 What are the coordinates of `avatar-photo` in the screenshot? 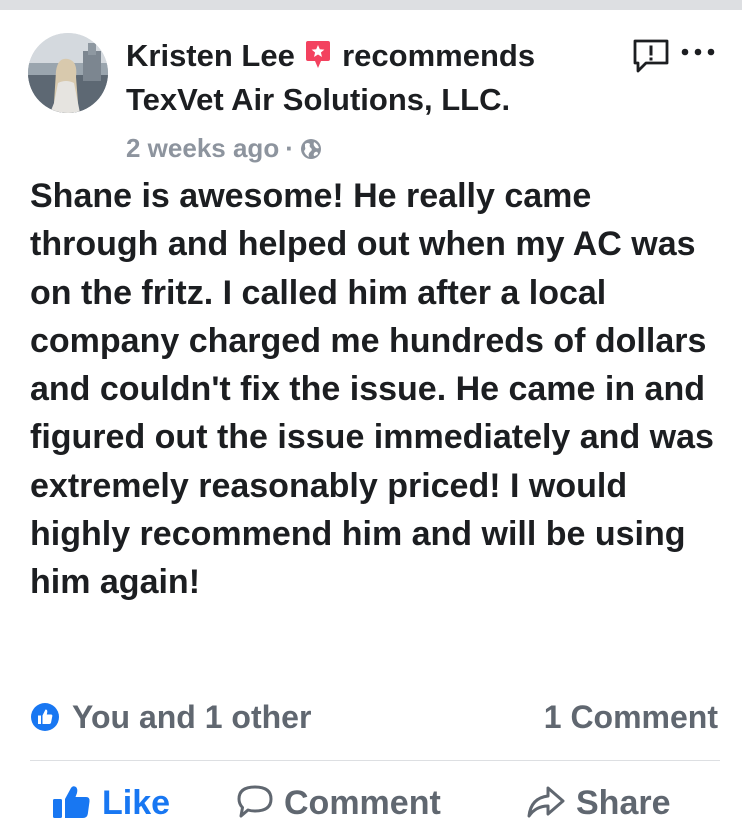 It's located at (68, 73).